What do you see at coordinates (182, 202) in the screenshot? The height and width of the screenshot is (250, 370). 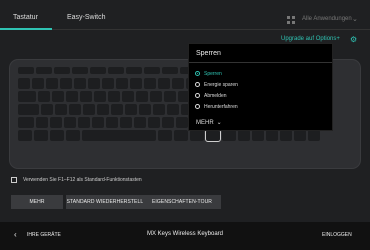 I see `feature-tour-button: EIGENSCHAFTEN-TOUR` at bounding box center [182, 202].